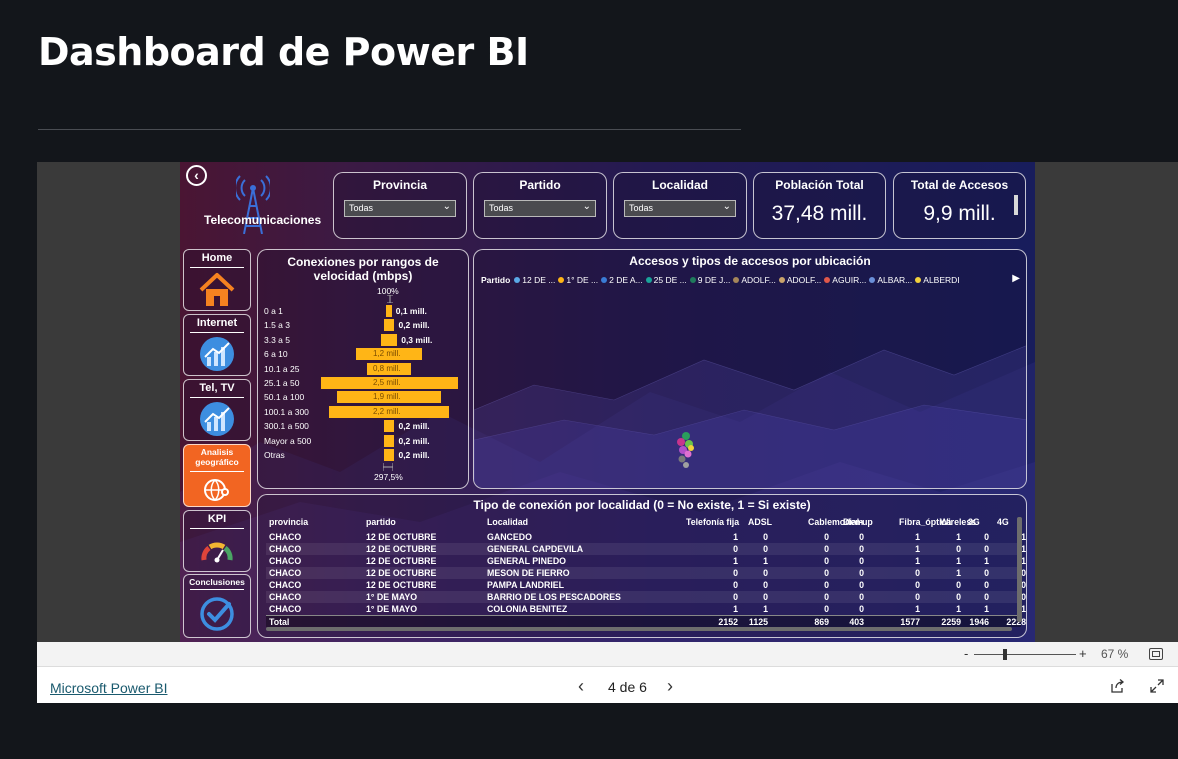 The width and height of the screenshot is (1178, 759). What do you see at coordinates (1016, 205) in the screenshot?
I see `kpi-scrollbar` at bounding box center [1016, 205].